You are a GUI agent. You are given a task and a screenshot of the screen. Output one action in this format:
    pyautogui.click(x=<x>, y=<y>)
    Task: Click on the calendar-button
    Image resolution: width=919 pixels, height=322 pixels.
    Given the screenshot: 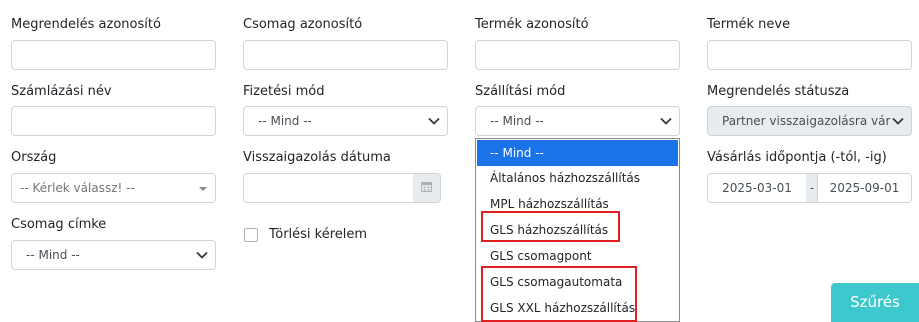 What is the action you would take?
    pyautogui.click(x=427, y=188)
    